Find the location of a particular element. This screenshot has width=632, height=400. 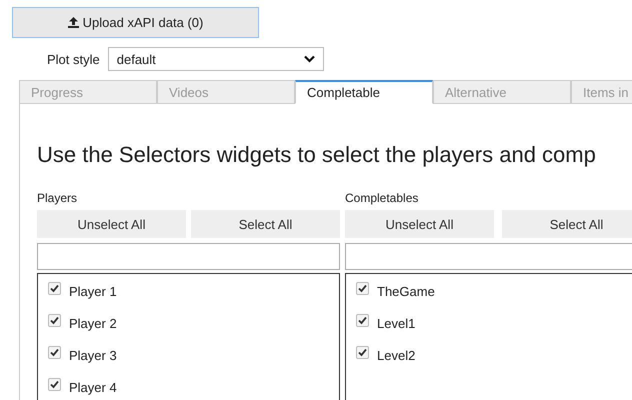

item-label: Player 4 is located at coordinates (93, 387).